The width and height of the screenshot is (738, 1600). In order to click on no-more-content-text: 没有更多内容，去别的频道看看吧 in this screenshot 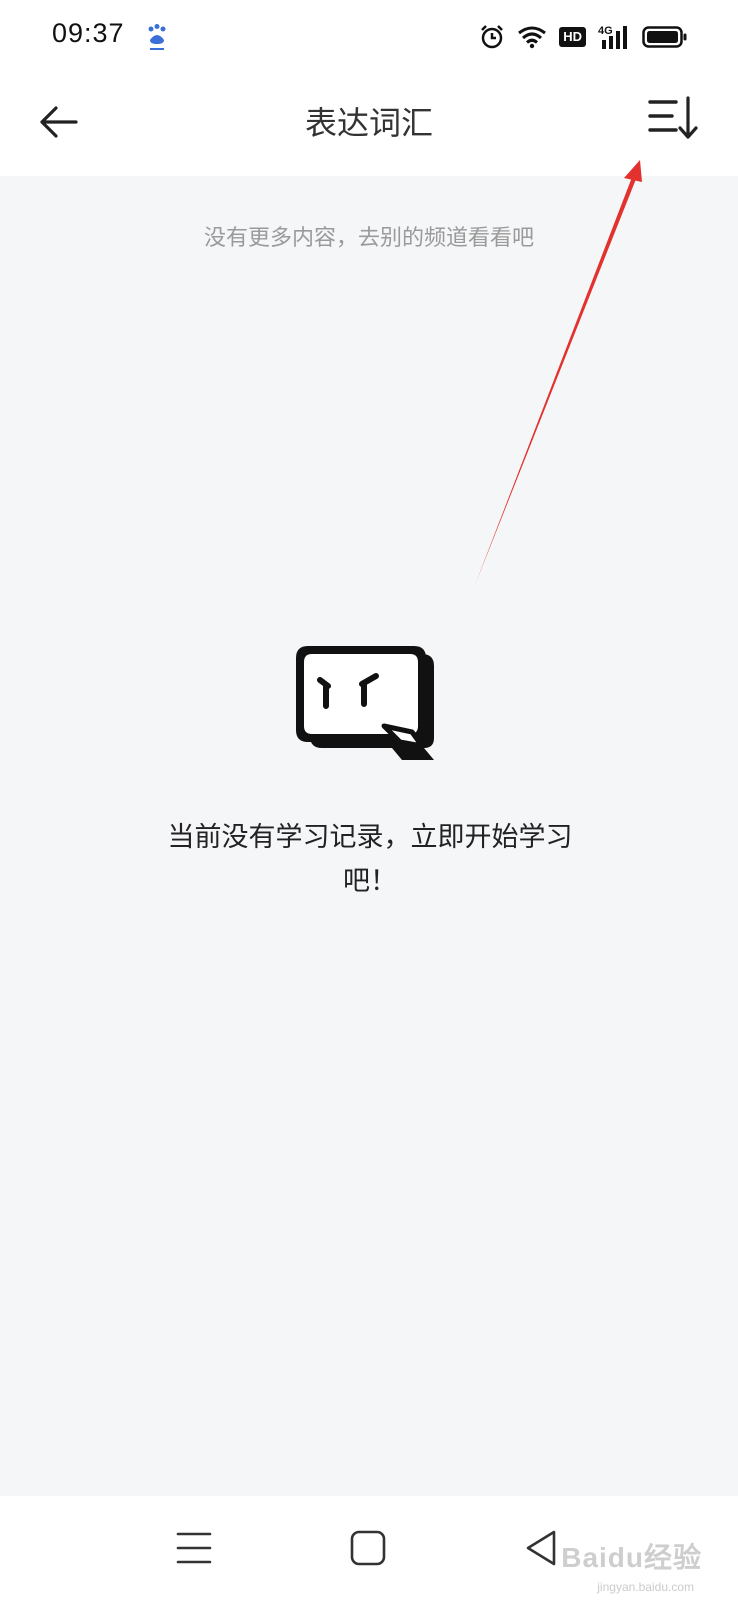, I will do `click(368, 238)`.